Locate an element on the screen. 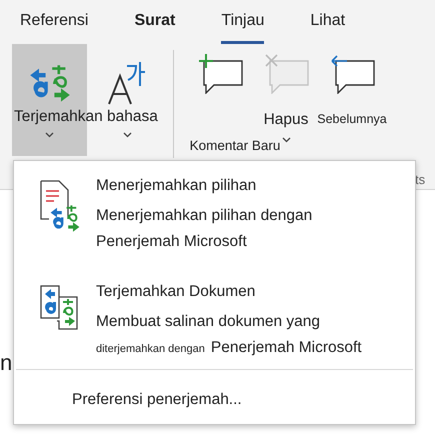 The height and width of the screenshot is (440, 435). ribbon-tab: Lihat is located at coordinates (328, 26).